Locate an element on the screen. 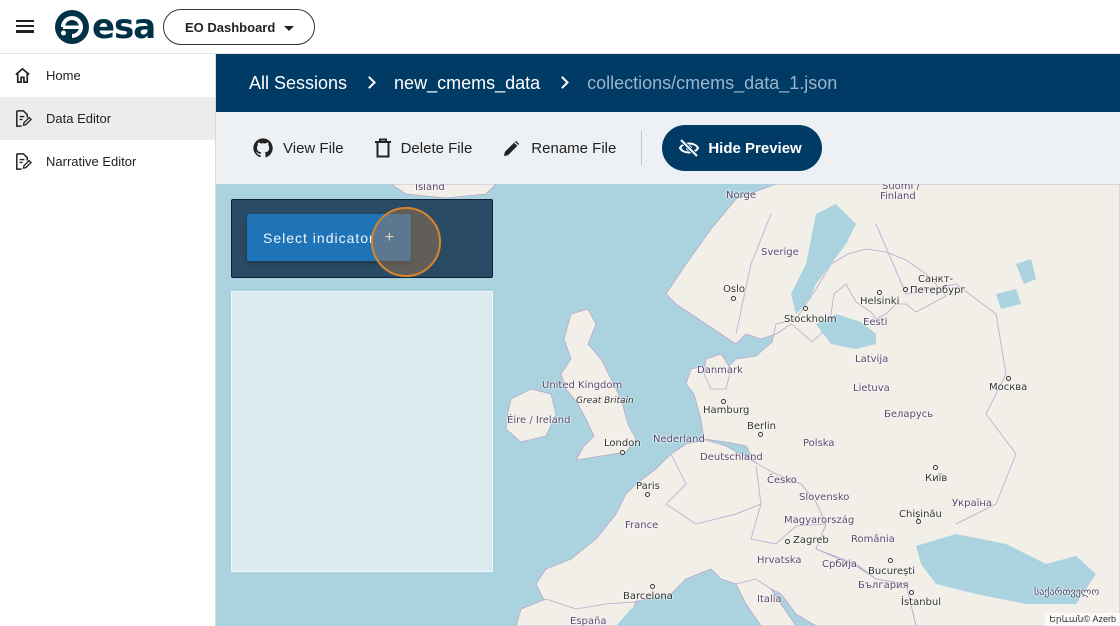 The image size is (1120, 626). rename-file-button: Rename File is located at coordinates (559, 148).